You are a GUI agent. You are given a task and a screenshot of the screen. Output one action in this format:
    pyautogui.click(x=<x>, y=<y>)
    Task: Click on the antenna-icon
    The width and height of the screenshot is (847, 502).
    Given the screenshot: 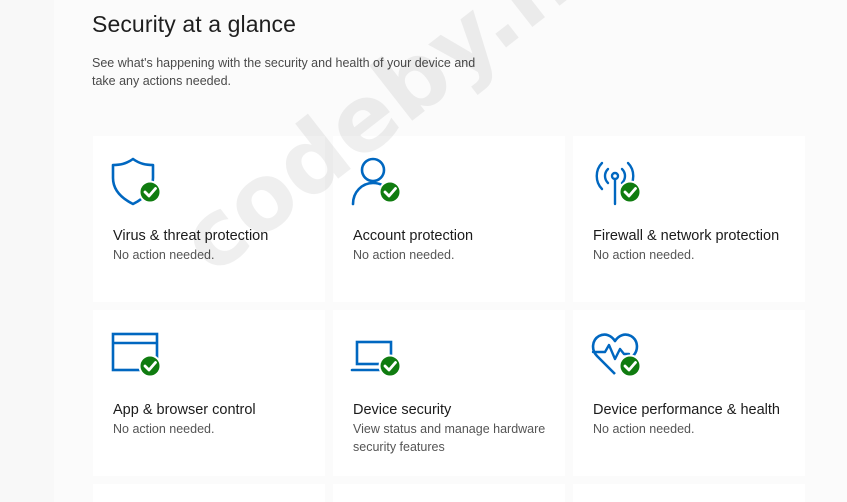 What is the action you would take?
    pyautogui.click(x=617, y=182)
    